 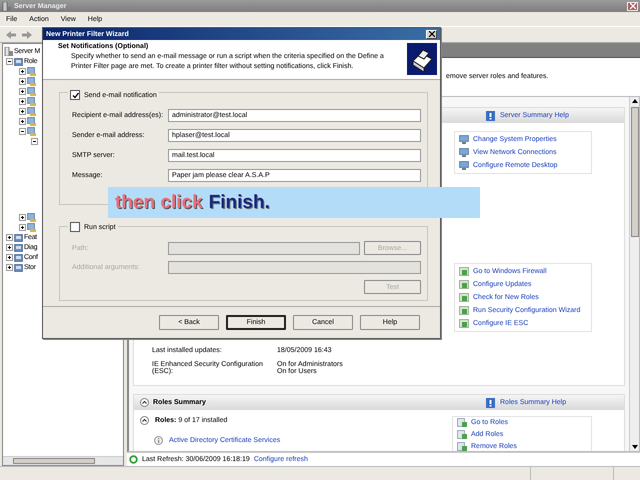 What do you see at coordinates (63, 460) in the screenshot?
I see `horizontal-scrollbar` at bounding box center [63, 460].